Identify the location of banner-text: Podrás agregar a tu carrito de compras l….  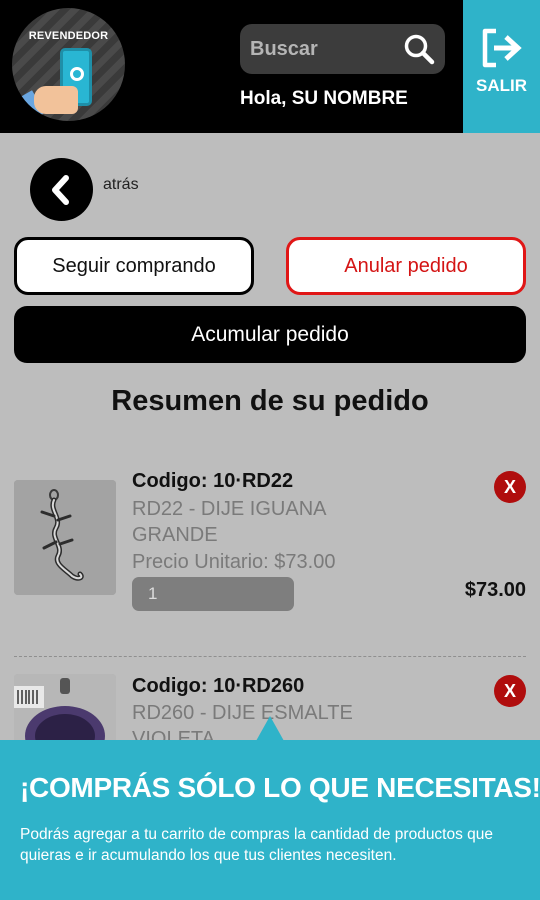
(257, 845).